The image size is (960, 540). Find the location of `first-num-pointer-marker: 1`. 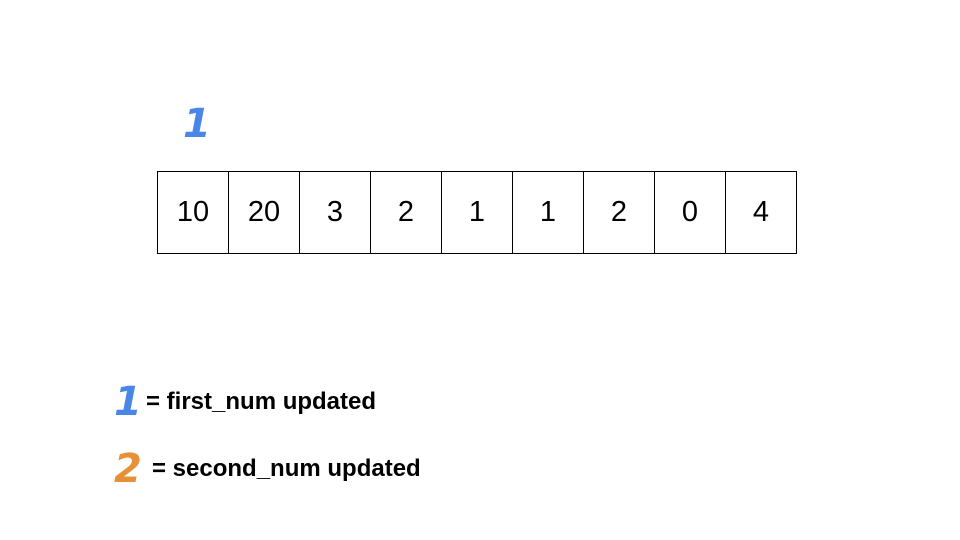

first-num-pointer-marker: 1 is located at coordinates (197, 124).